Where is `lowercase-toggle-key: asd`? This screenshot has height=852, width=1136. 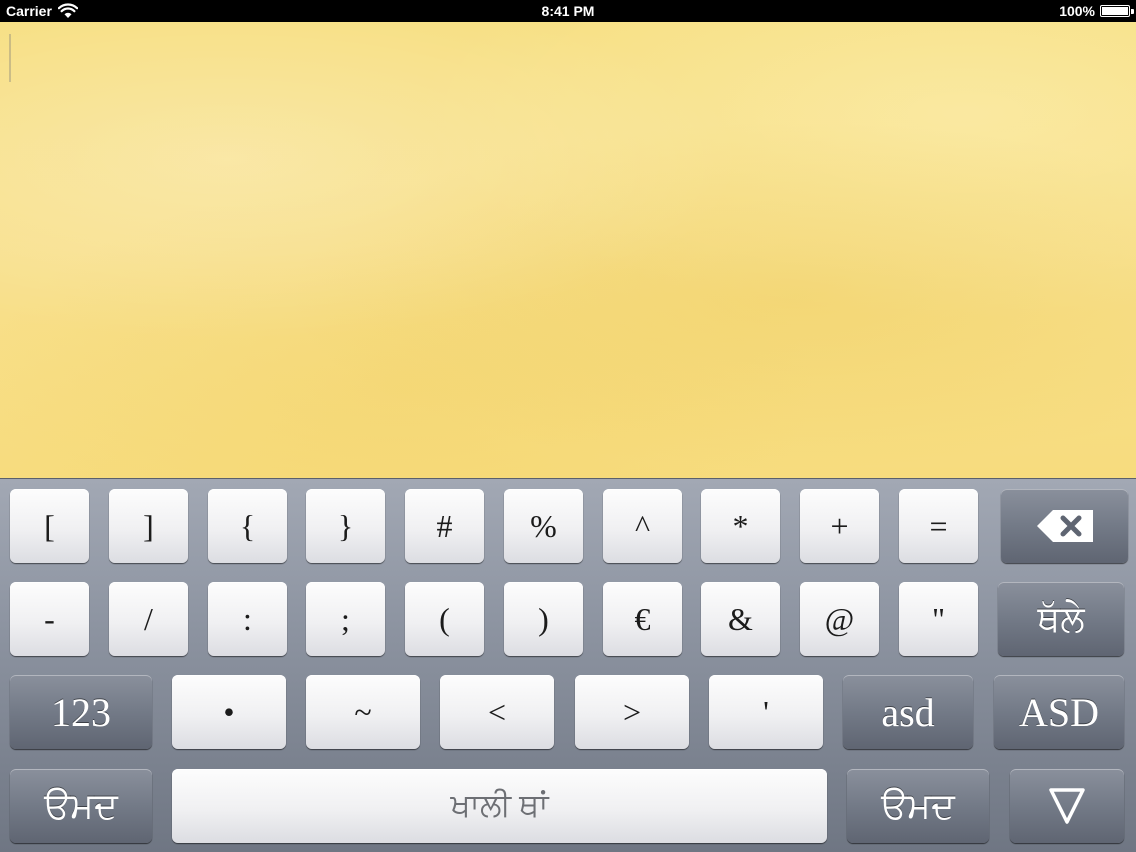 lowercase-toggle-key: asd is located at coordinates (908, 712).